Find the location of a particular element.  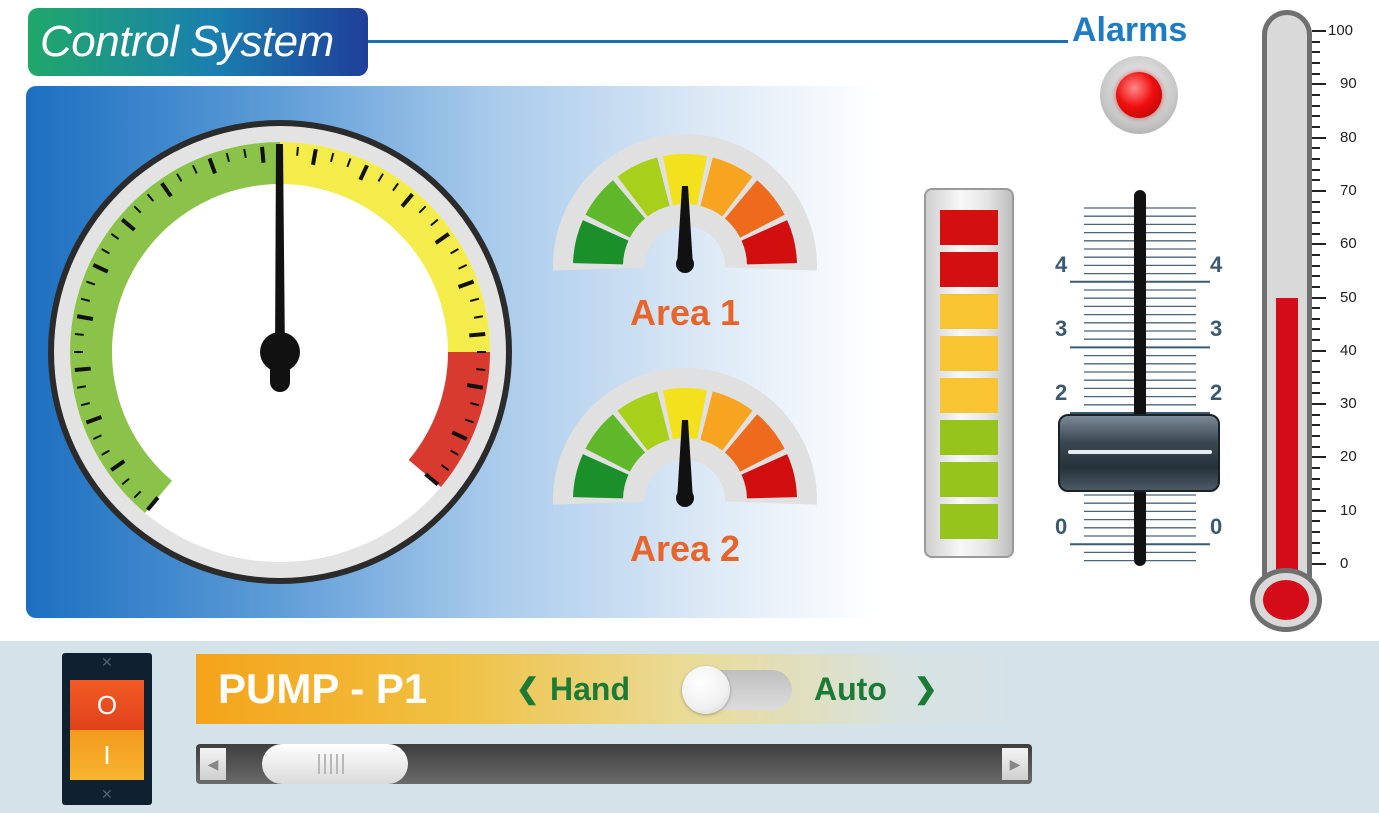

thermometer-tick-label: 0 is located at coordinates (1344, 563).